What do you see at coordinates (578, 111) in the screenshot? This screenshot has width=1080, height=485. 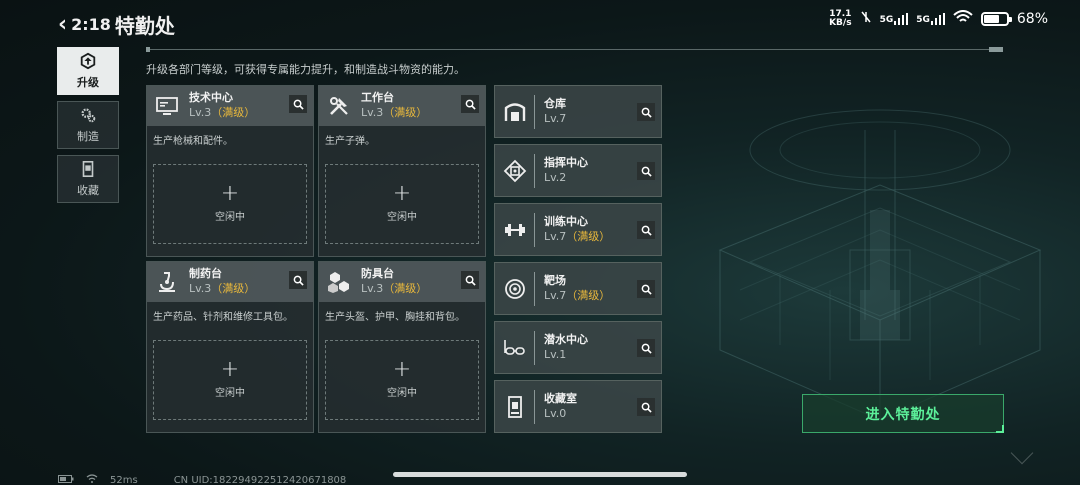 I see `dept-row-warehouse: 仓库 Lv.7` at bounding box center [578, 111].